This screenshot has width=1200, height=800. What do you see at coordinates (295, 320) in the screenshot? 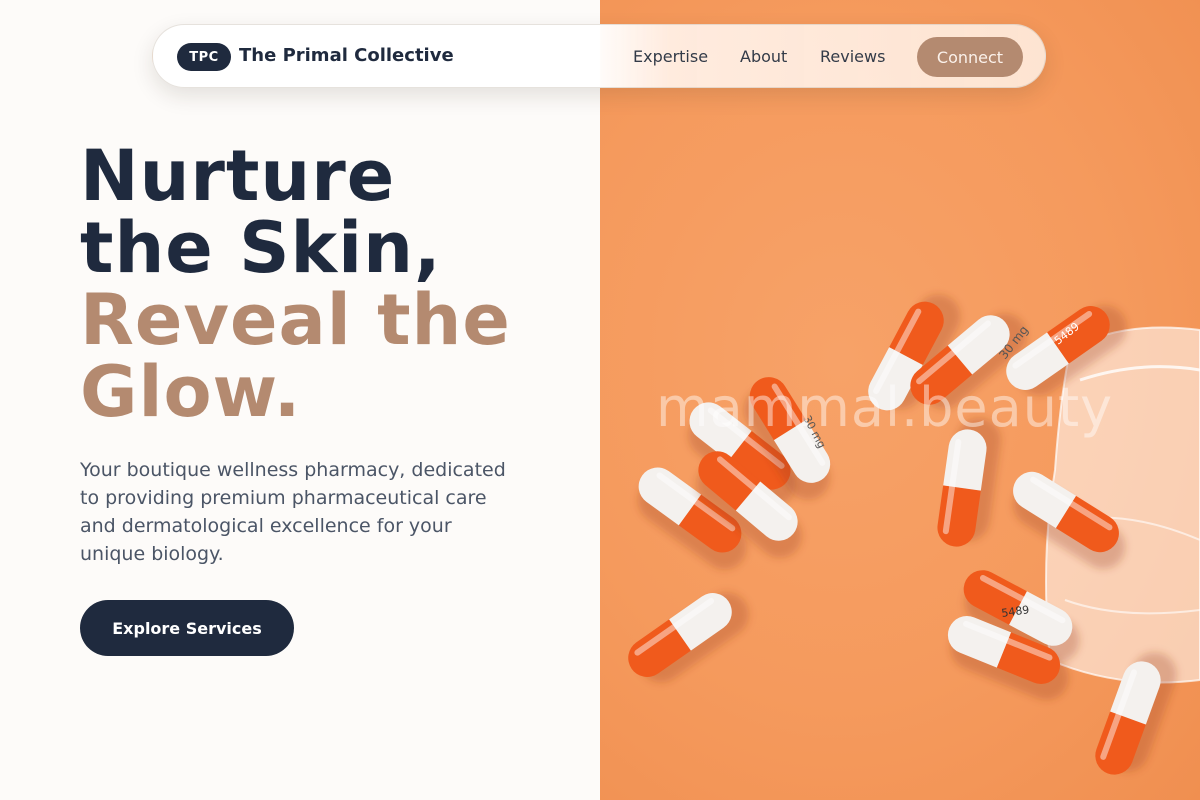
I see `hero-title-line-3: Reveal the` at bounding box center [295, 320].